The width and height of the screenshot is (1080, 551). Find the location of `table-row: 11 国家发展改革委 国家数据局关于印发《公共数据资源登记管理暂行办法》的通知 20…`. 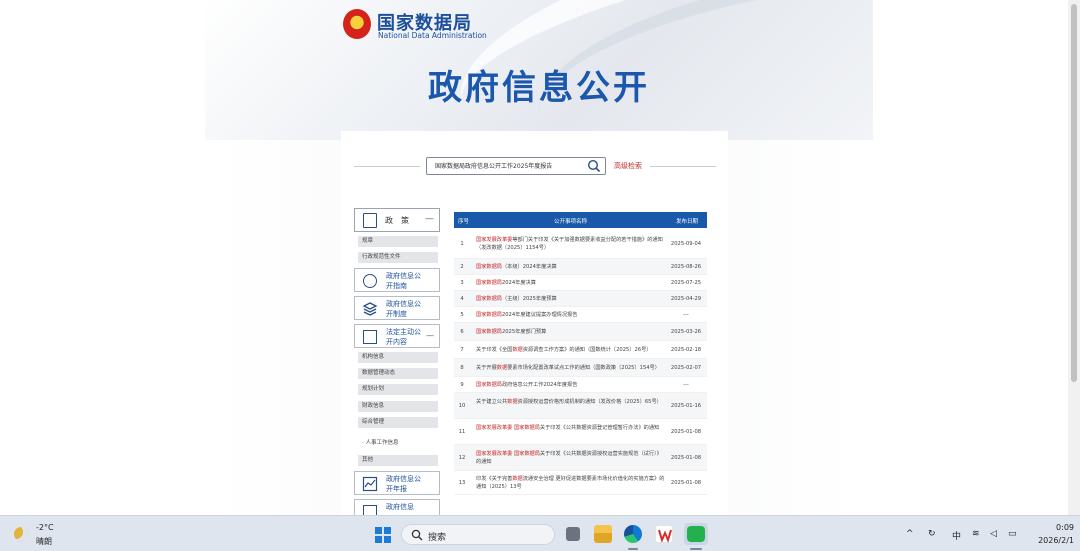

table-row: 11 国家发展改革委 国家数据局关于印发《公共数据资源登记管理暂行办法》的通知 20… is located at coordinates (580, 432).